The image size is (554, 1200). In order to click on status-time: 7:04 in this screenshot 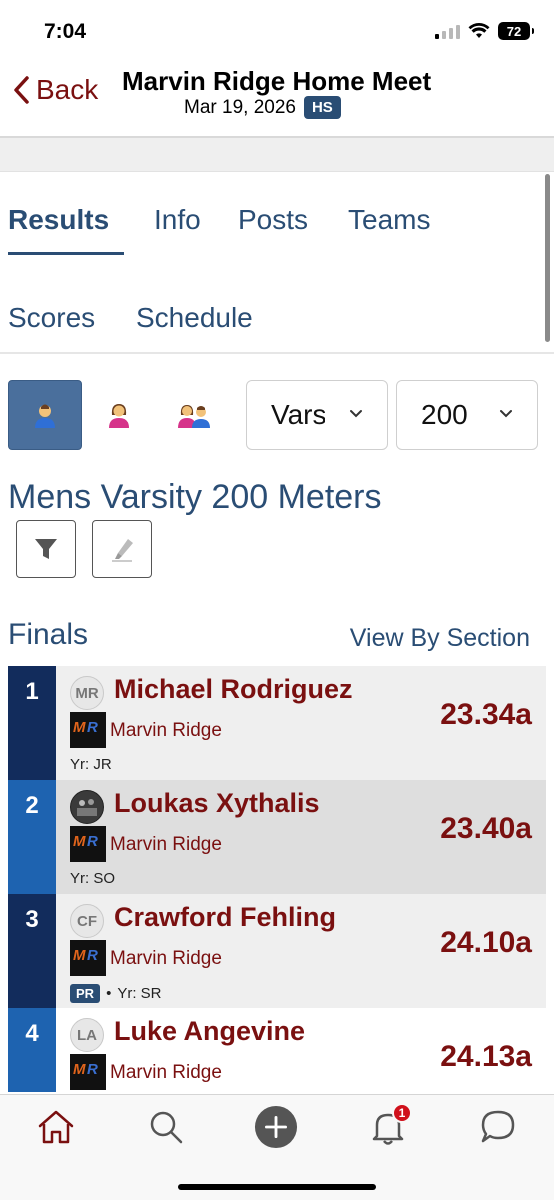, I will do `click(65, 31)`.